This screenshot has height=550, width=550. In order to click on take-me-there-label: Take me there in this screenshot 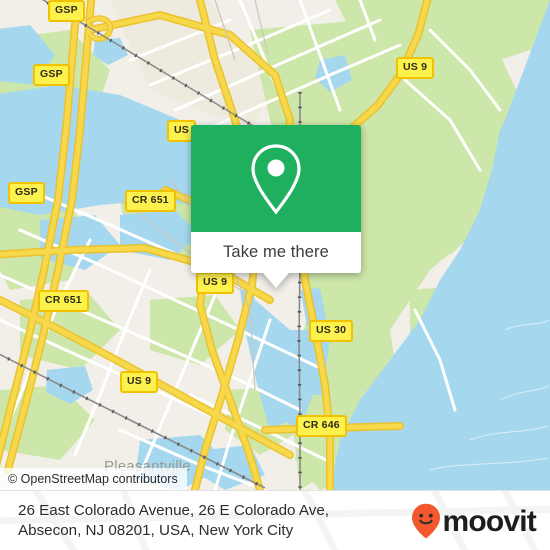, I will do `click(276, 252)`.